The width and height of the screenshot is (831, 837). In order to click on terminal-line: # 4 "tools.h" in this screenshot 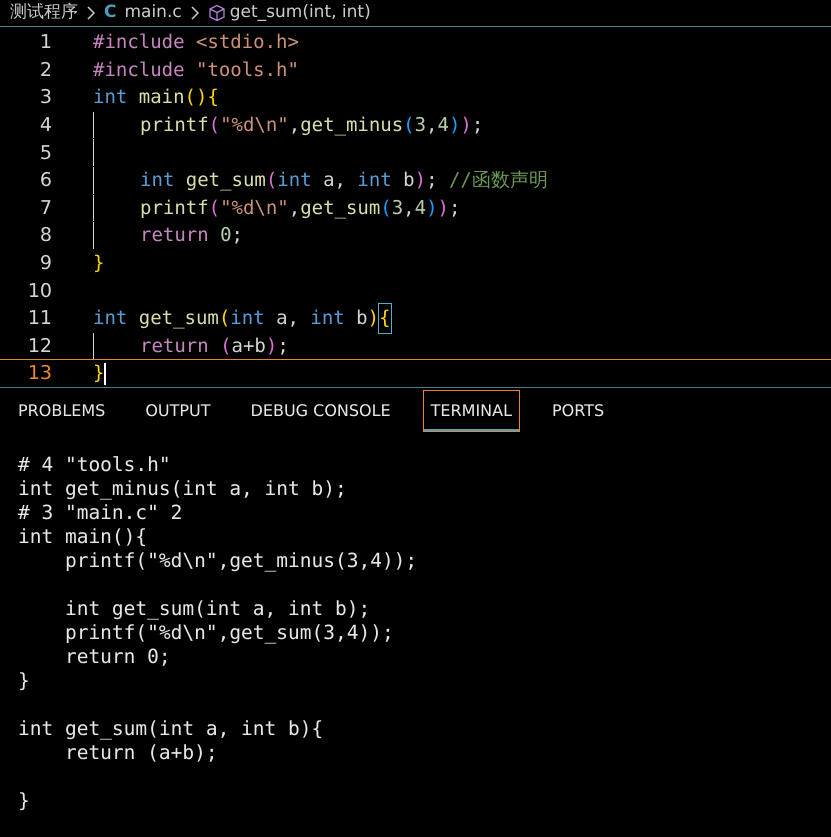, I will do `click(94, 464)`.